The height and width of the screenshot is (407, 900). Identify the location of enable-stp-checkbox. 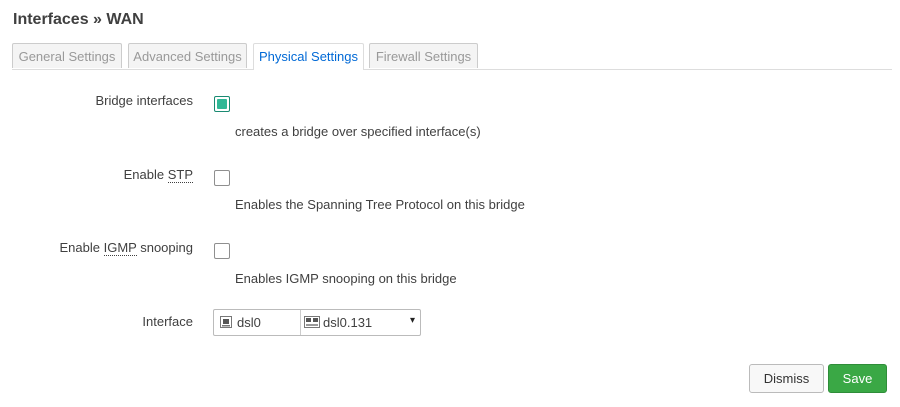
(222, 178).